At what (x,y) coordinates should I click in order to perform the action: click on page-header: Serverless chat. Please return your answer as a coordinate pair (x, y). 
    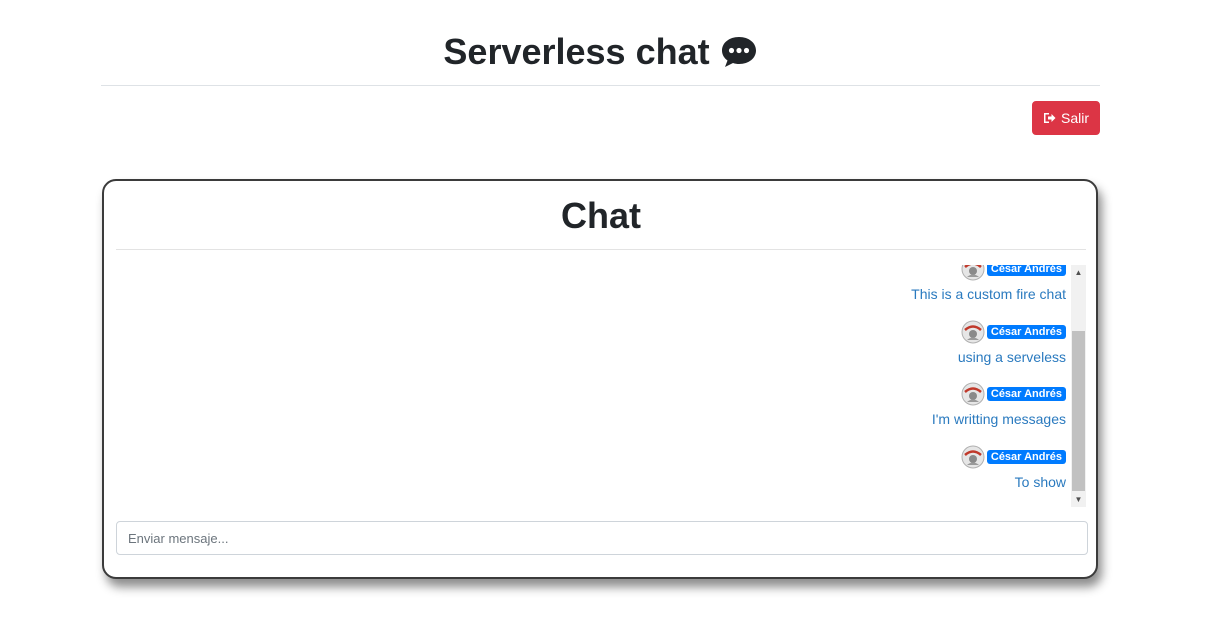
    Looking at the image, I should click on (600, 43).